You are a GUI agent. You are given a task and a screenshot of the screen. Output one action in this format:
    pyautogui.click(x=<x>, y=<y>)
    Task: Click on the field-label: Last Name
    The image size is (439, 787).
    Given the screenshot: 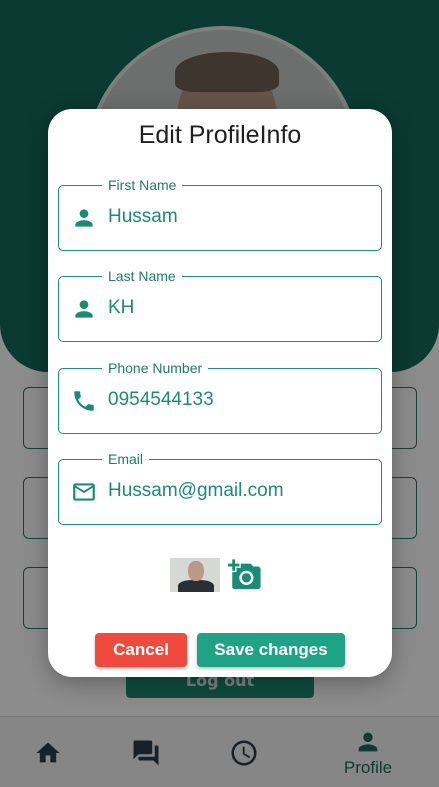 What is the action you would take?
    pyautogui.click(x=142, y=276)
    